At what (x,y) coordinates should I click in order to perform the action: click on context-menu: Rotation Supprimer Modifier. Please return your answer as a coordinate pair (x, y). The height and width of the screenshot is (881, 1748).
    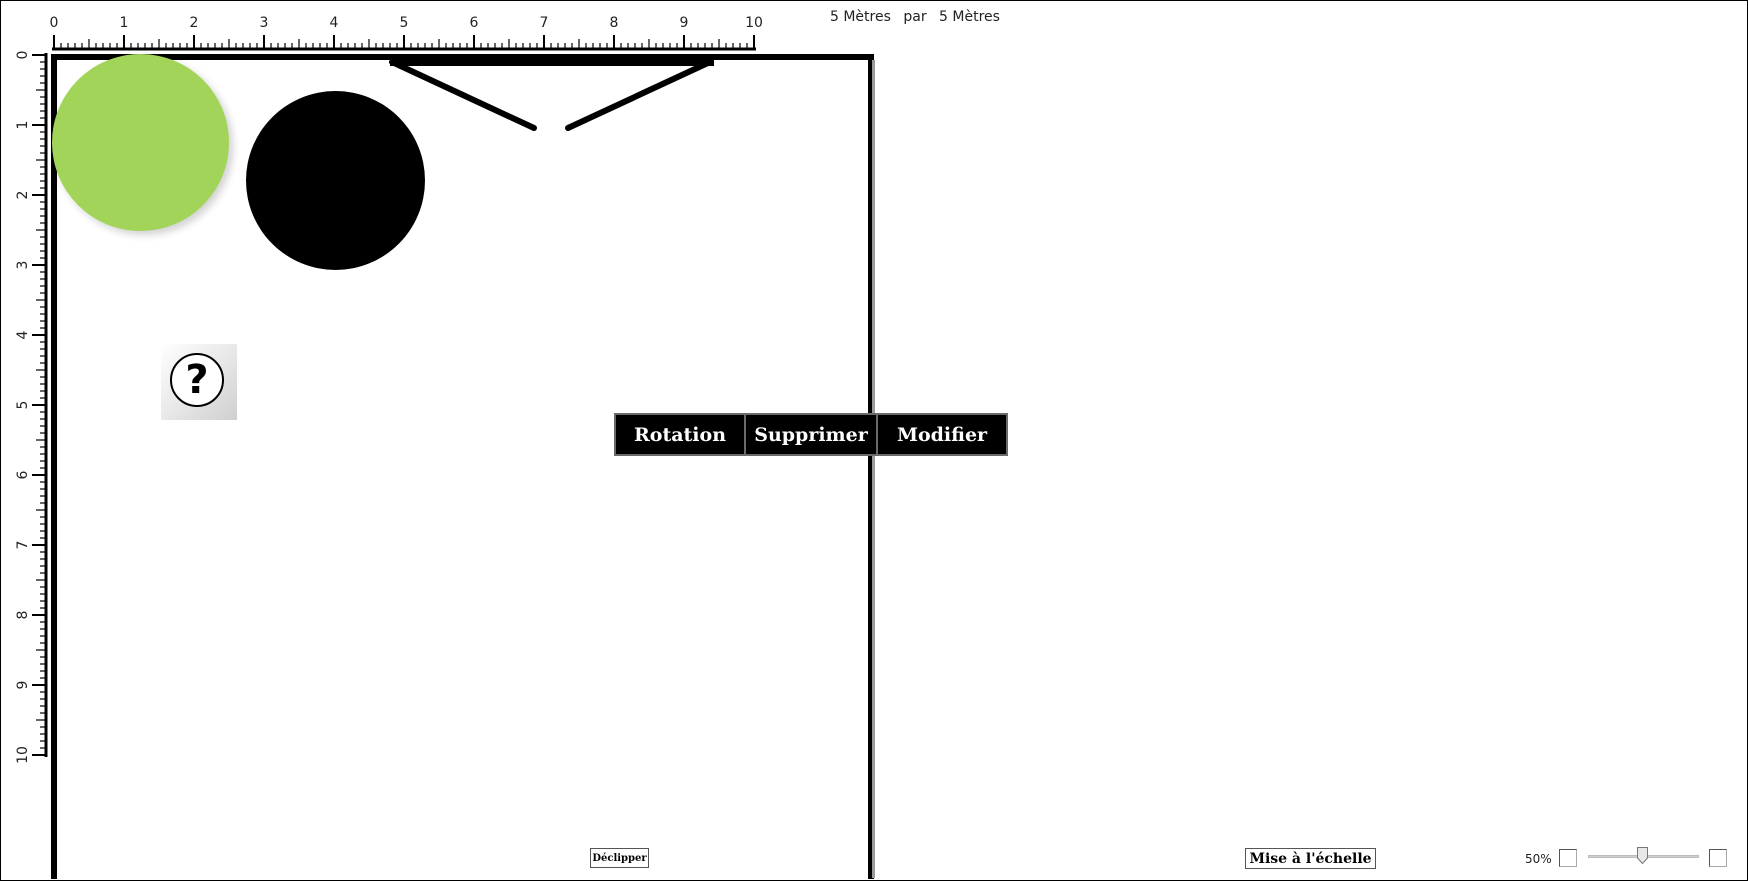
    Looking at the image, I should click on (811, 434).